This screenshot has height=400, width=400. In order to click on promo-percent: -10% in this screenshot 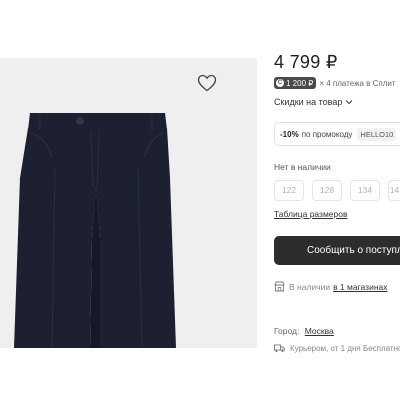, I will do `click(289, 134)`.